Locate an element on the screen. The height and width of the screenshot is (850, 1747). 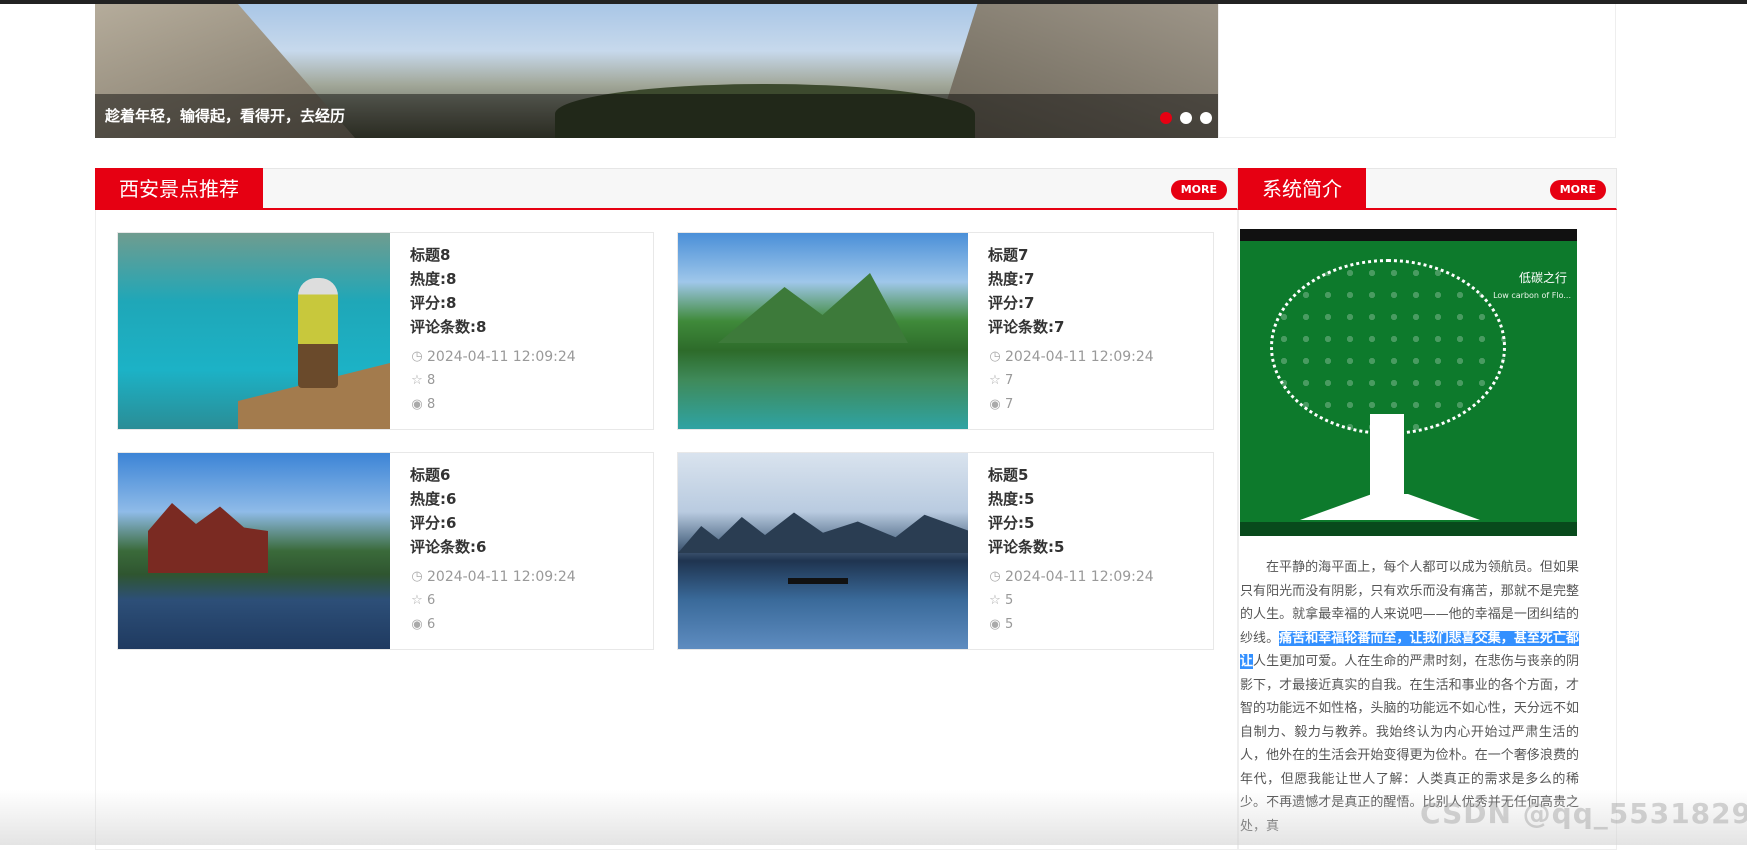
scenic-favorites: ☆ 8 is located at coordinates (527, 381).